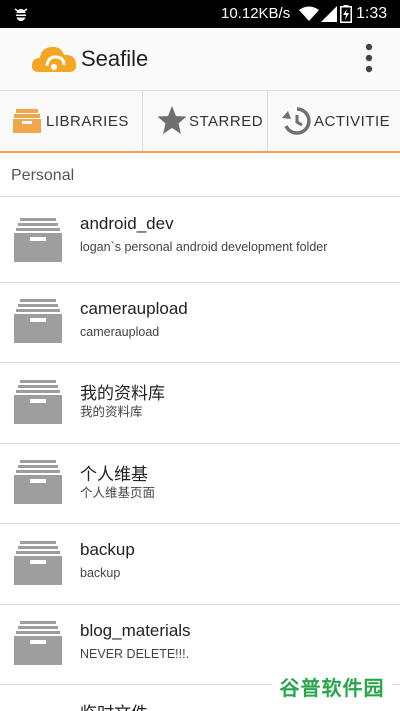 The height and width of the screenshot is (711, 400). I want to click on signal-icon, so click(329, 14).